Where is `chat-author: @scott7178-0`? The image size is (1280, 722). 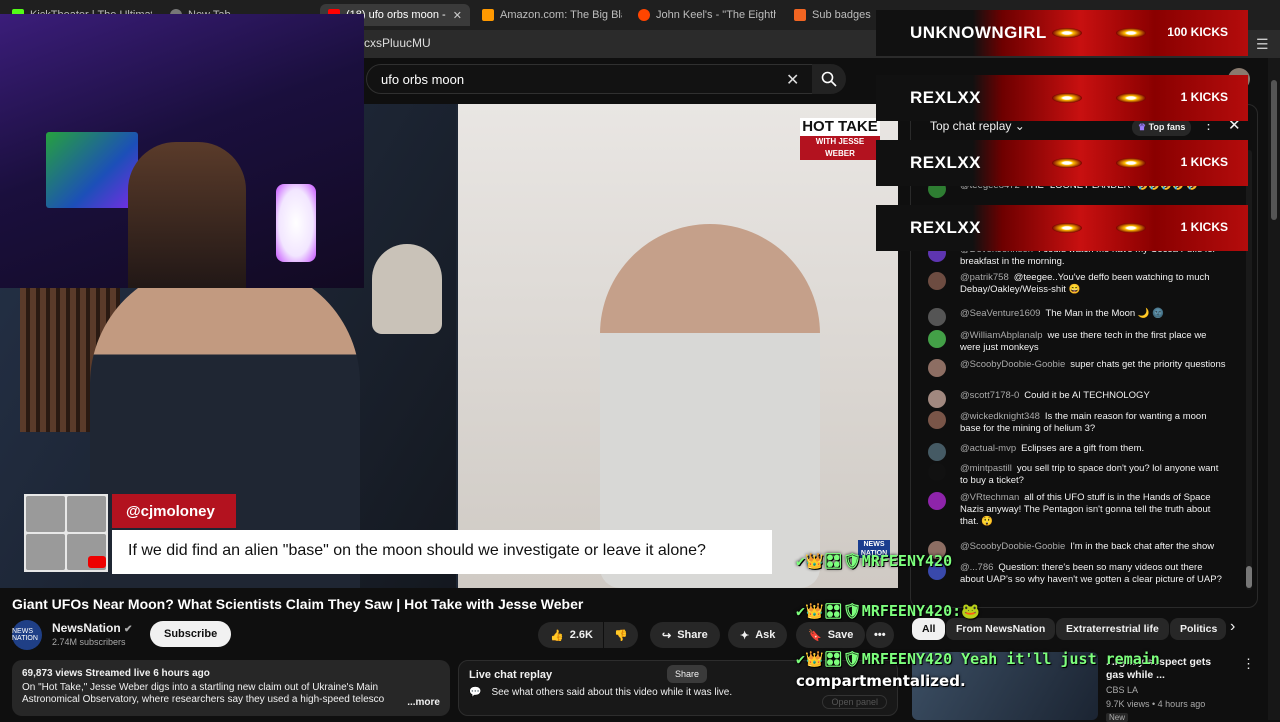 chat-author: @scott7178-0 is located at coordinates (989, 395).